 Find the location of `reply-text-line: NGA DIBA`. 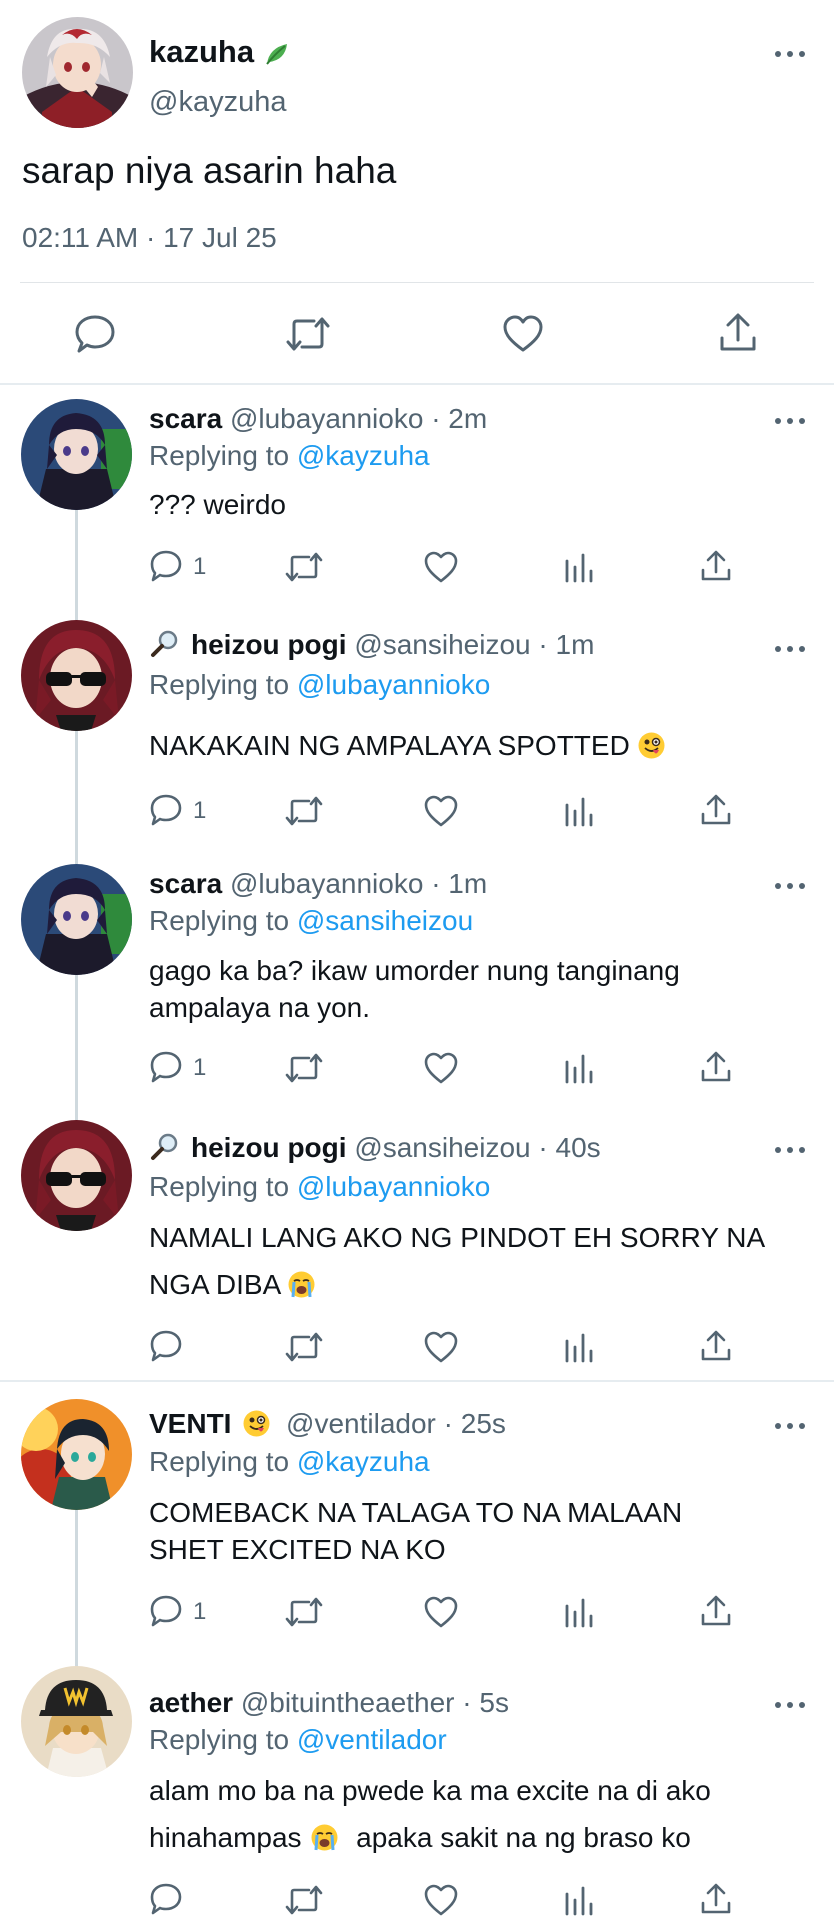

reply-text-line: NGA DIBA is located at coordinates (214, 1284).